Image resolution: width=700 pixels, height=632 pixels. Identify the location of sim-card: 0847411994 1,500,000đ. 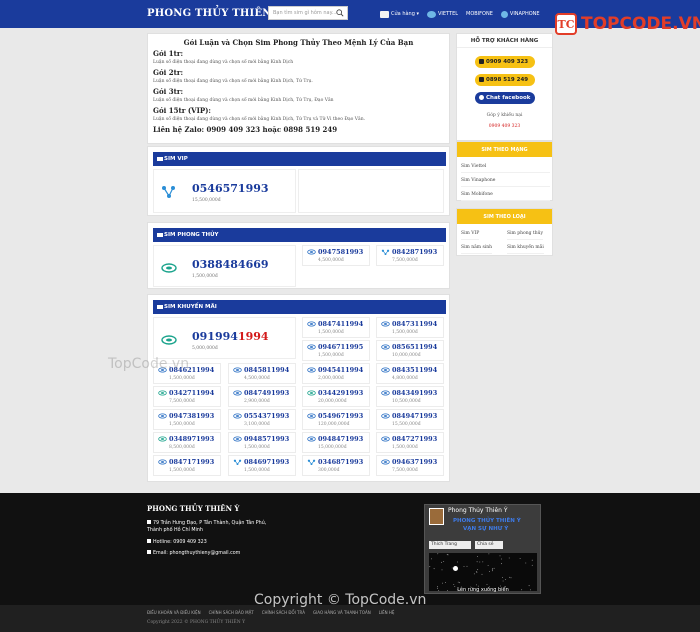
(336, 327).